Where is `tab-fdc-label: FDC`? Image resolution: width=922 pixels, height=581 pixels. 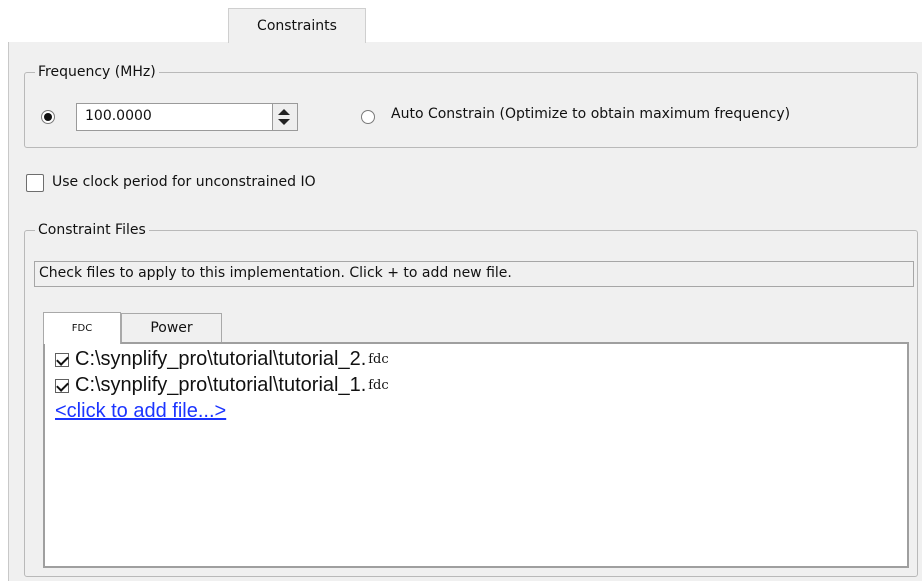 tab-fdc-label: FDC is located at coordinates (82, 328).